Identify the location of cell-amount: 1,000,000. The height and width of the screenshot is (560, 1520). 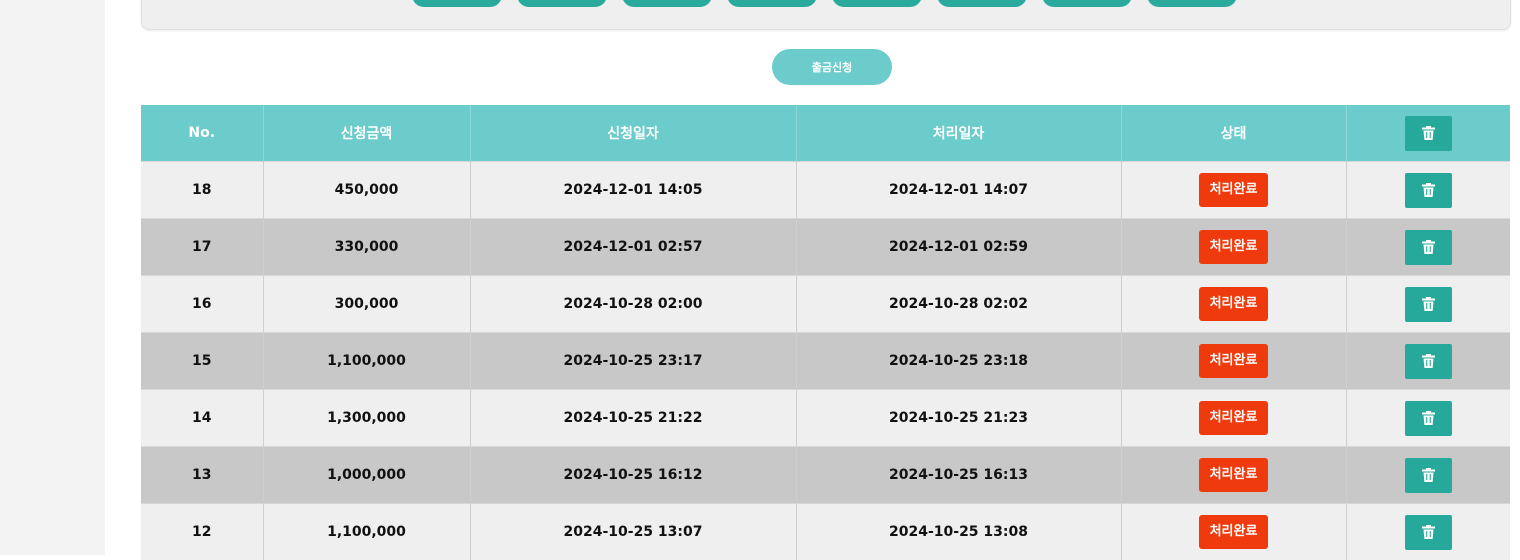
(366, 475).